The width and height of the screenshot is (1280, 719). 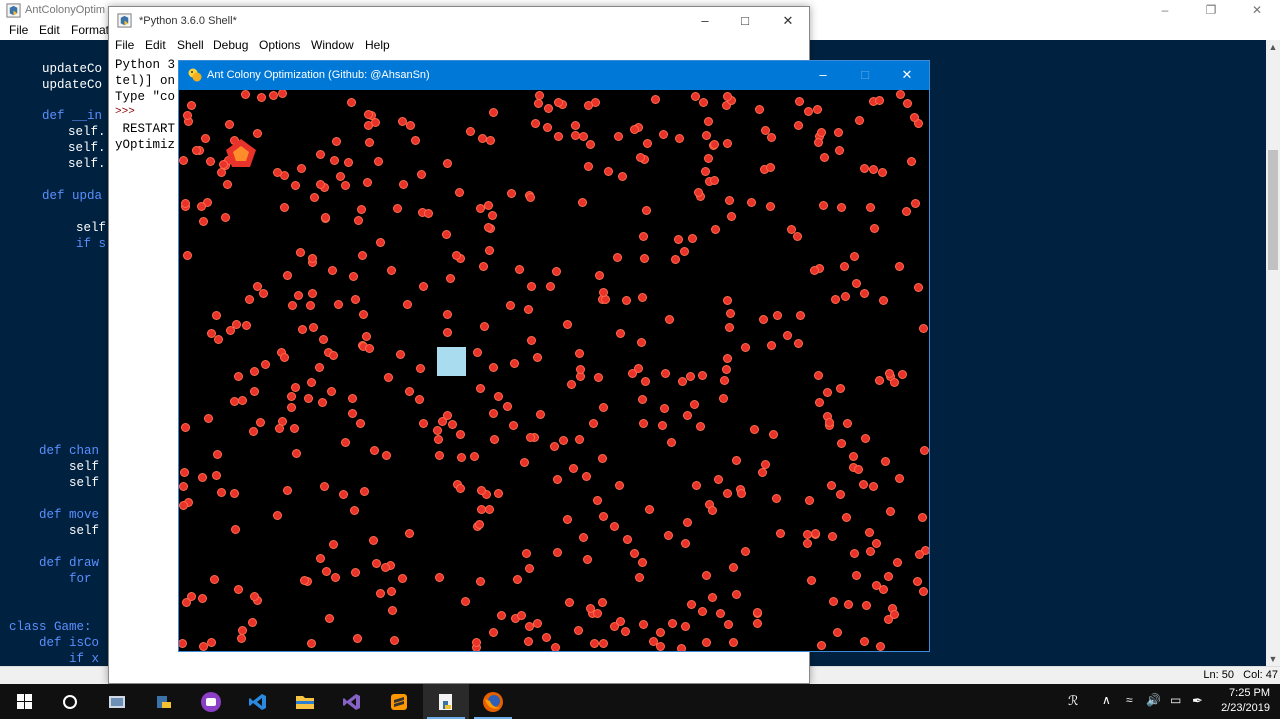 What do you see at coordinates (1197, 701) in the screenshot?
I see `pen-workspace-icon: ✒` at bounding box center [1197, 701].